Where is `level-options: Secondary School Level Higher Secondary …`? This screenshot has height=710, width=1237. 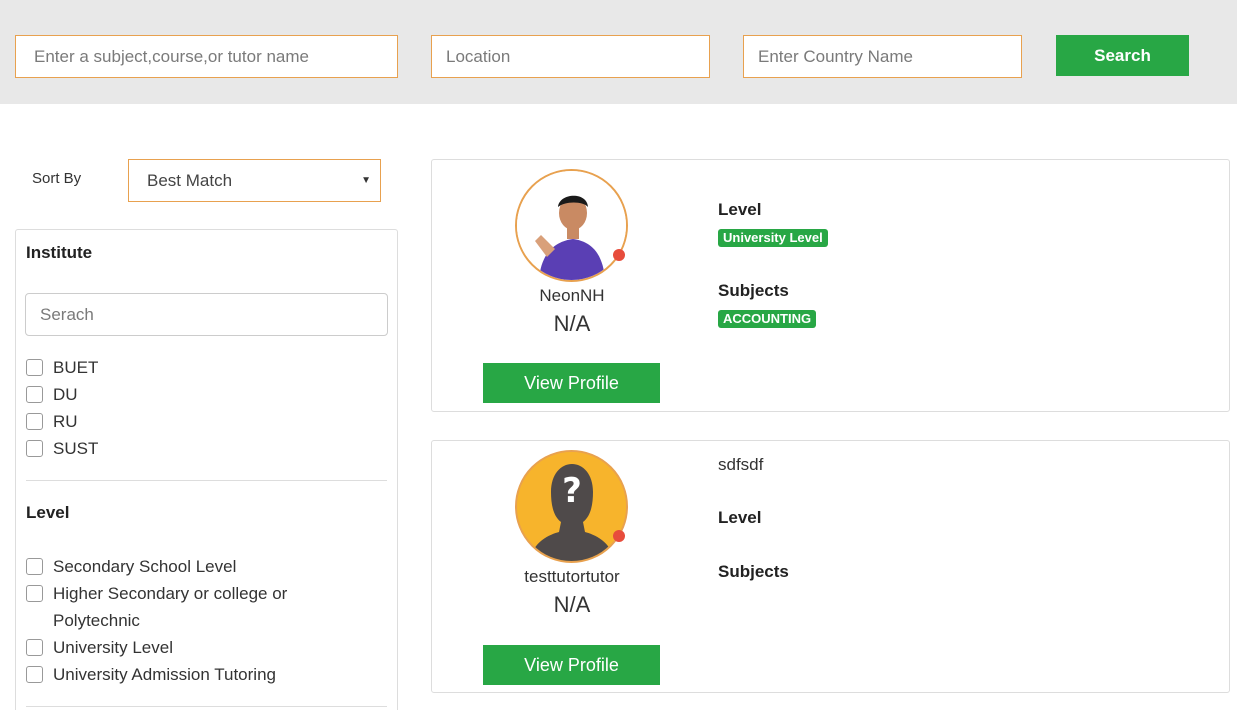 level-options: Secondary School Level Higher Secondary … is located at coordinates (171, 620).